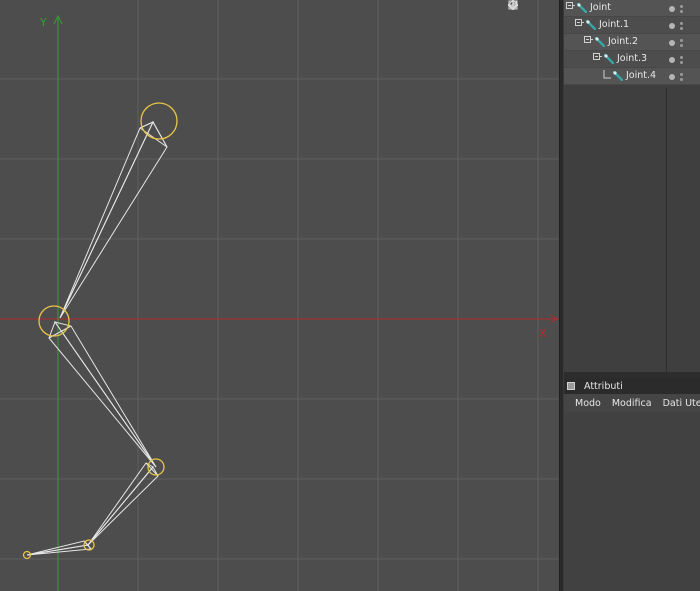 The image size is (700, 591). I want to click on object-tree-row: Joint.2, so click(632, 42).